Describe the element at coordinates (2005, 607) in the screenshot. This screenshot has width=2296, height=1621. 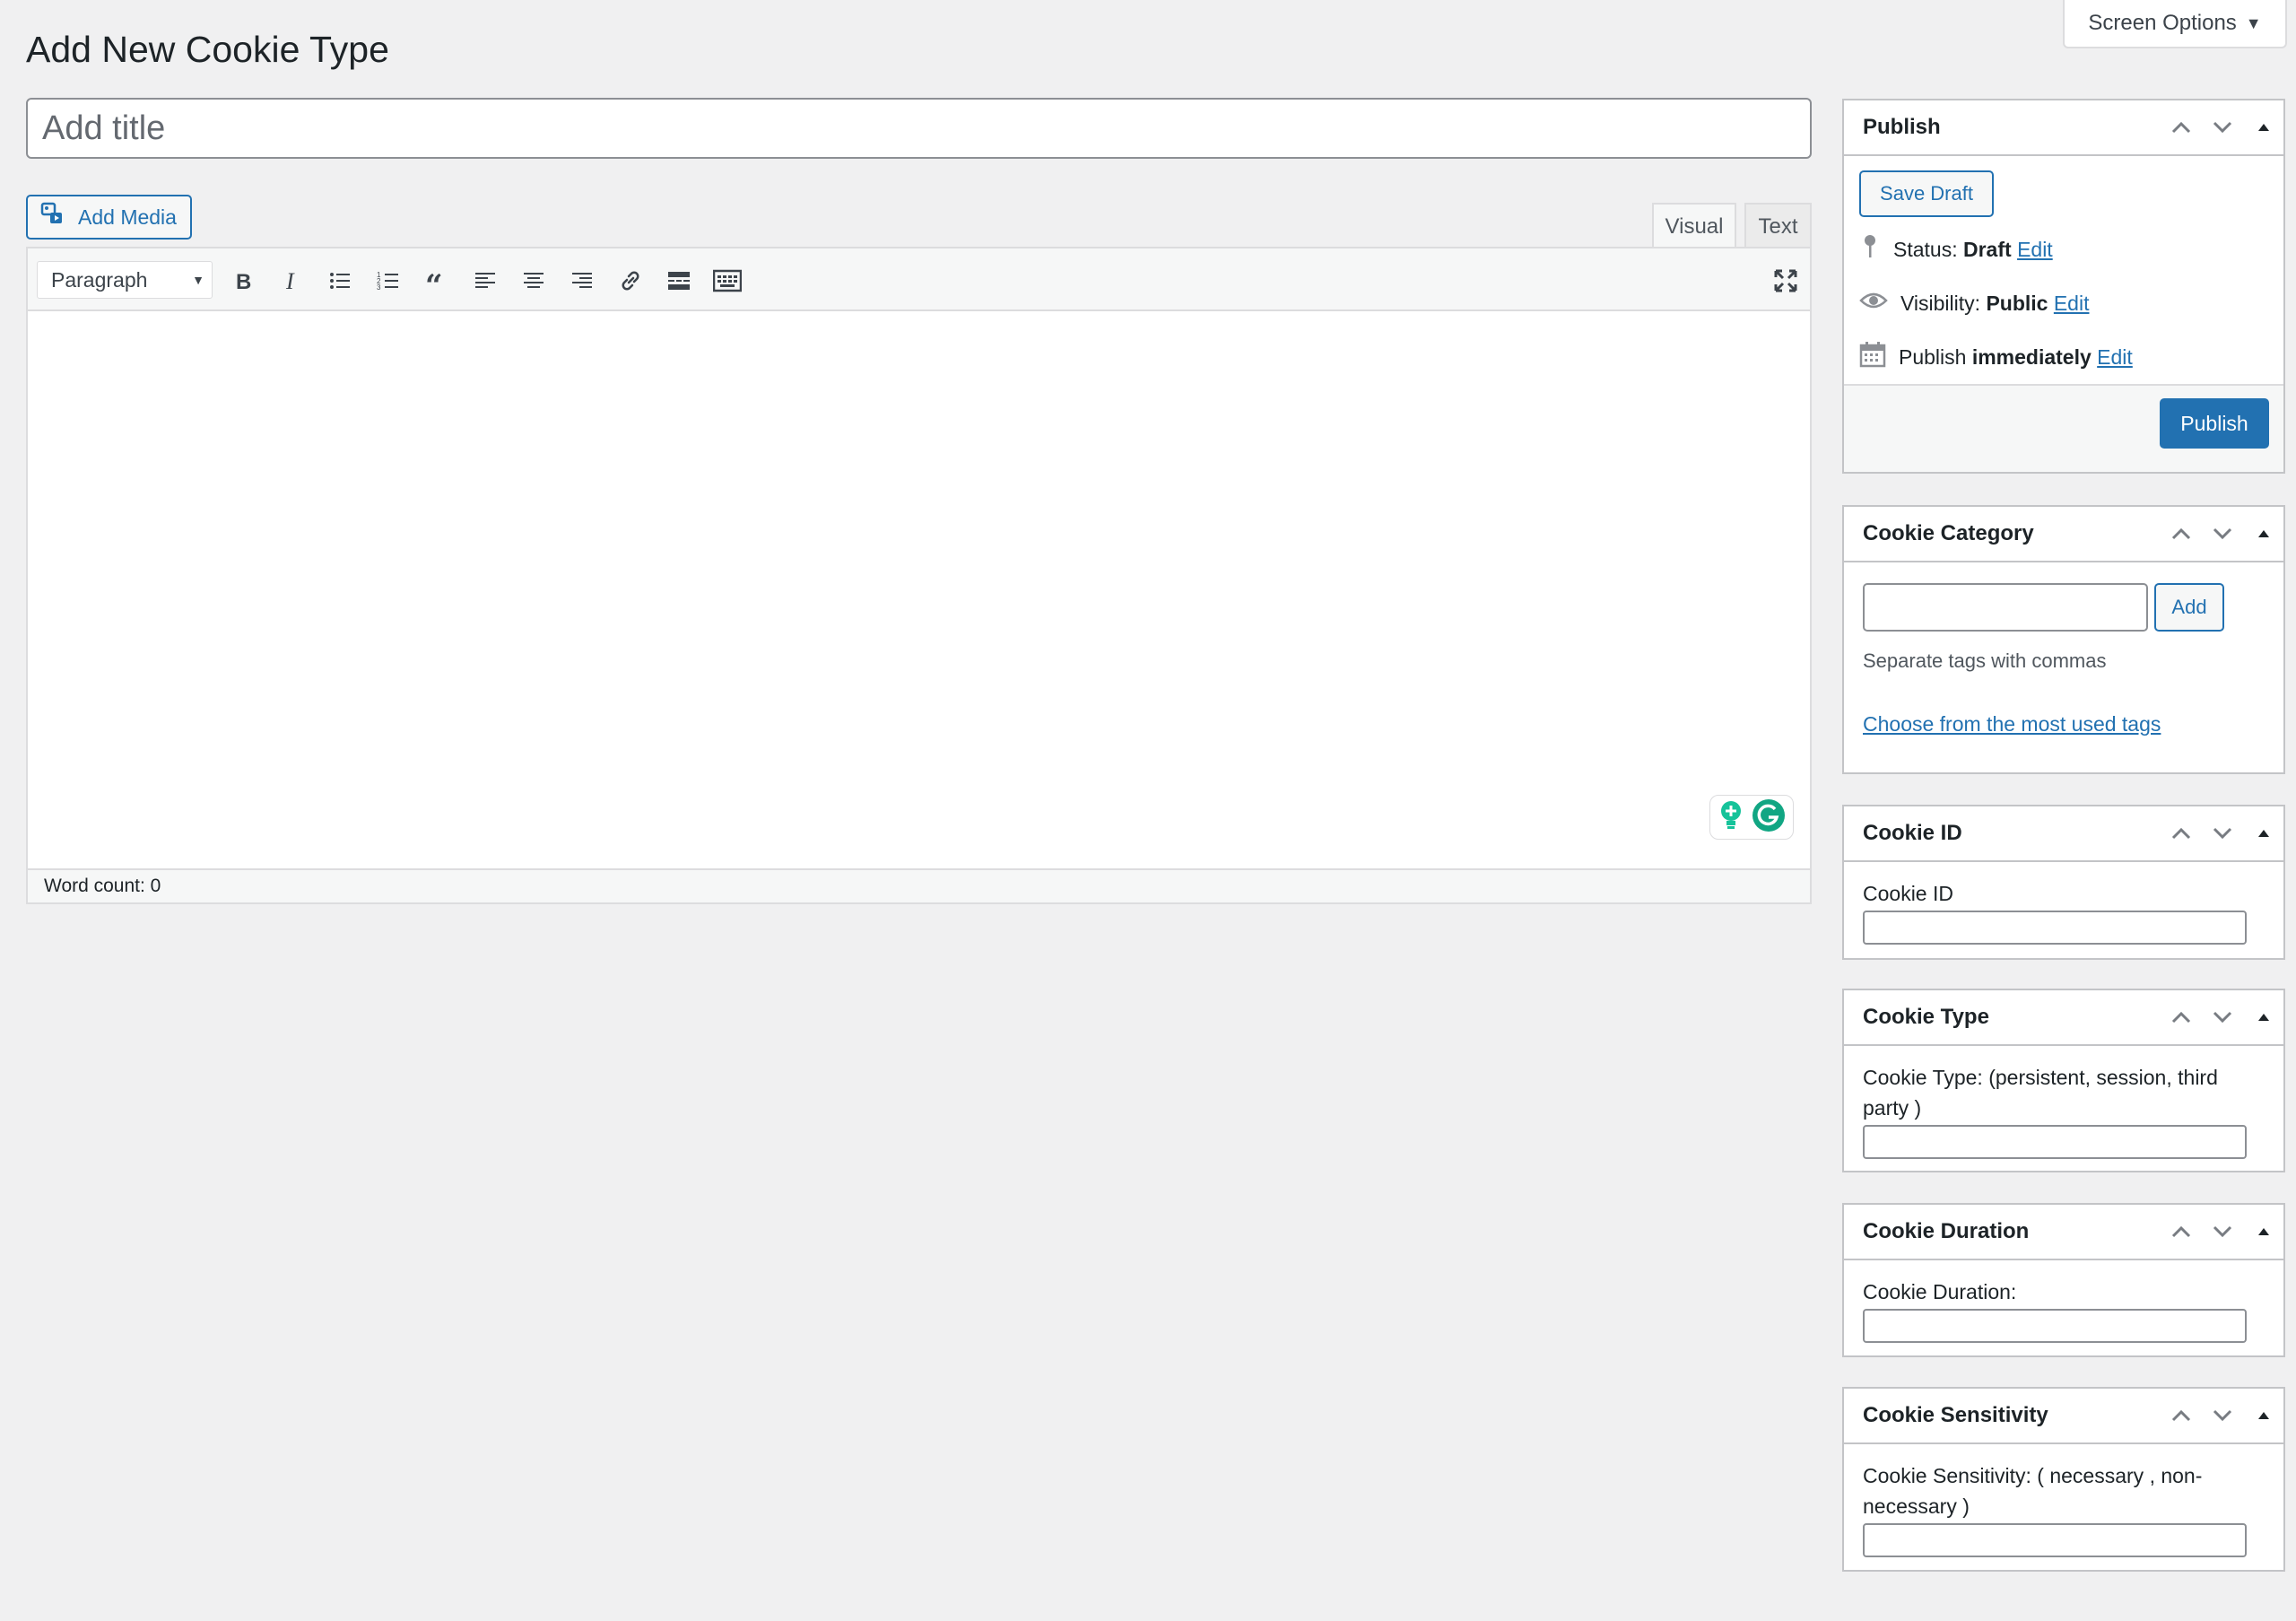
I see `cookie-category-input` at that location.